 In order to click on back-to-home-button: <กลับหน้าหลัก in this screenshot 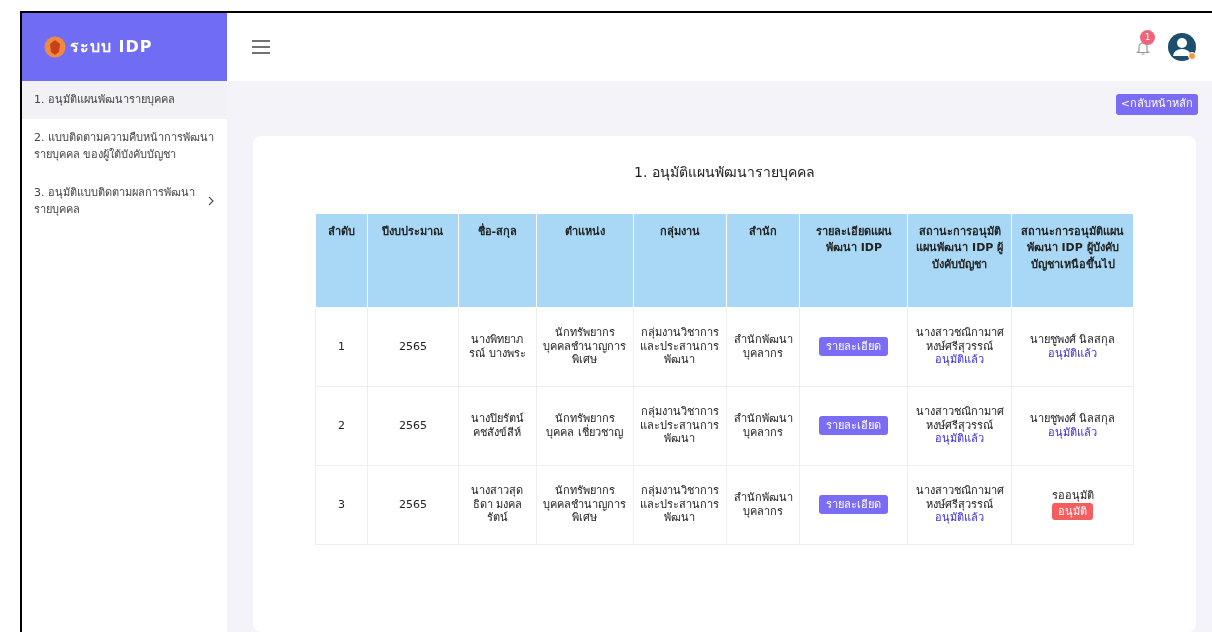, I will do `click(1156, 104)`.